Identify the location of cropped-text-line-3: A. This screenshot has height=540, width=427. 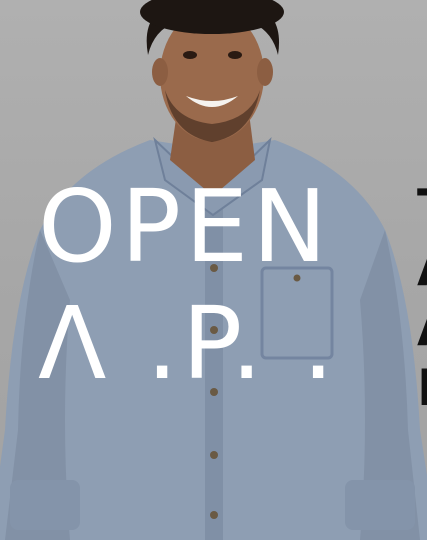
(422, 328).